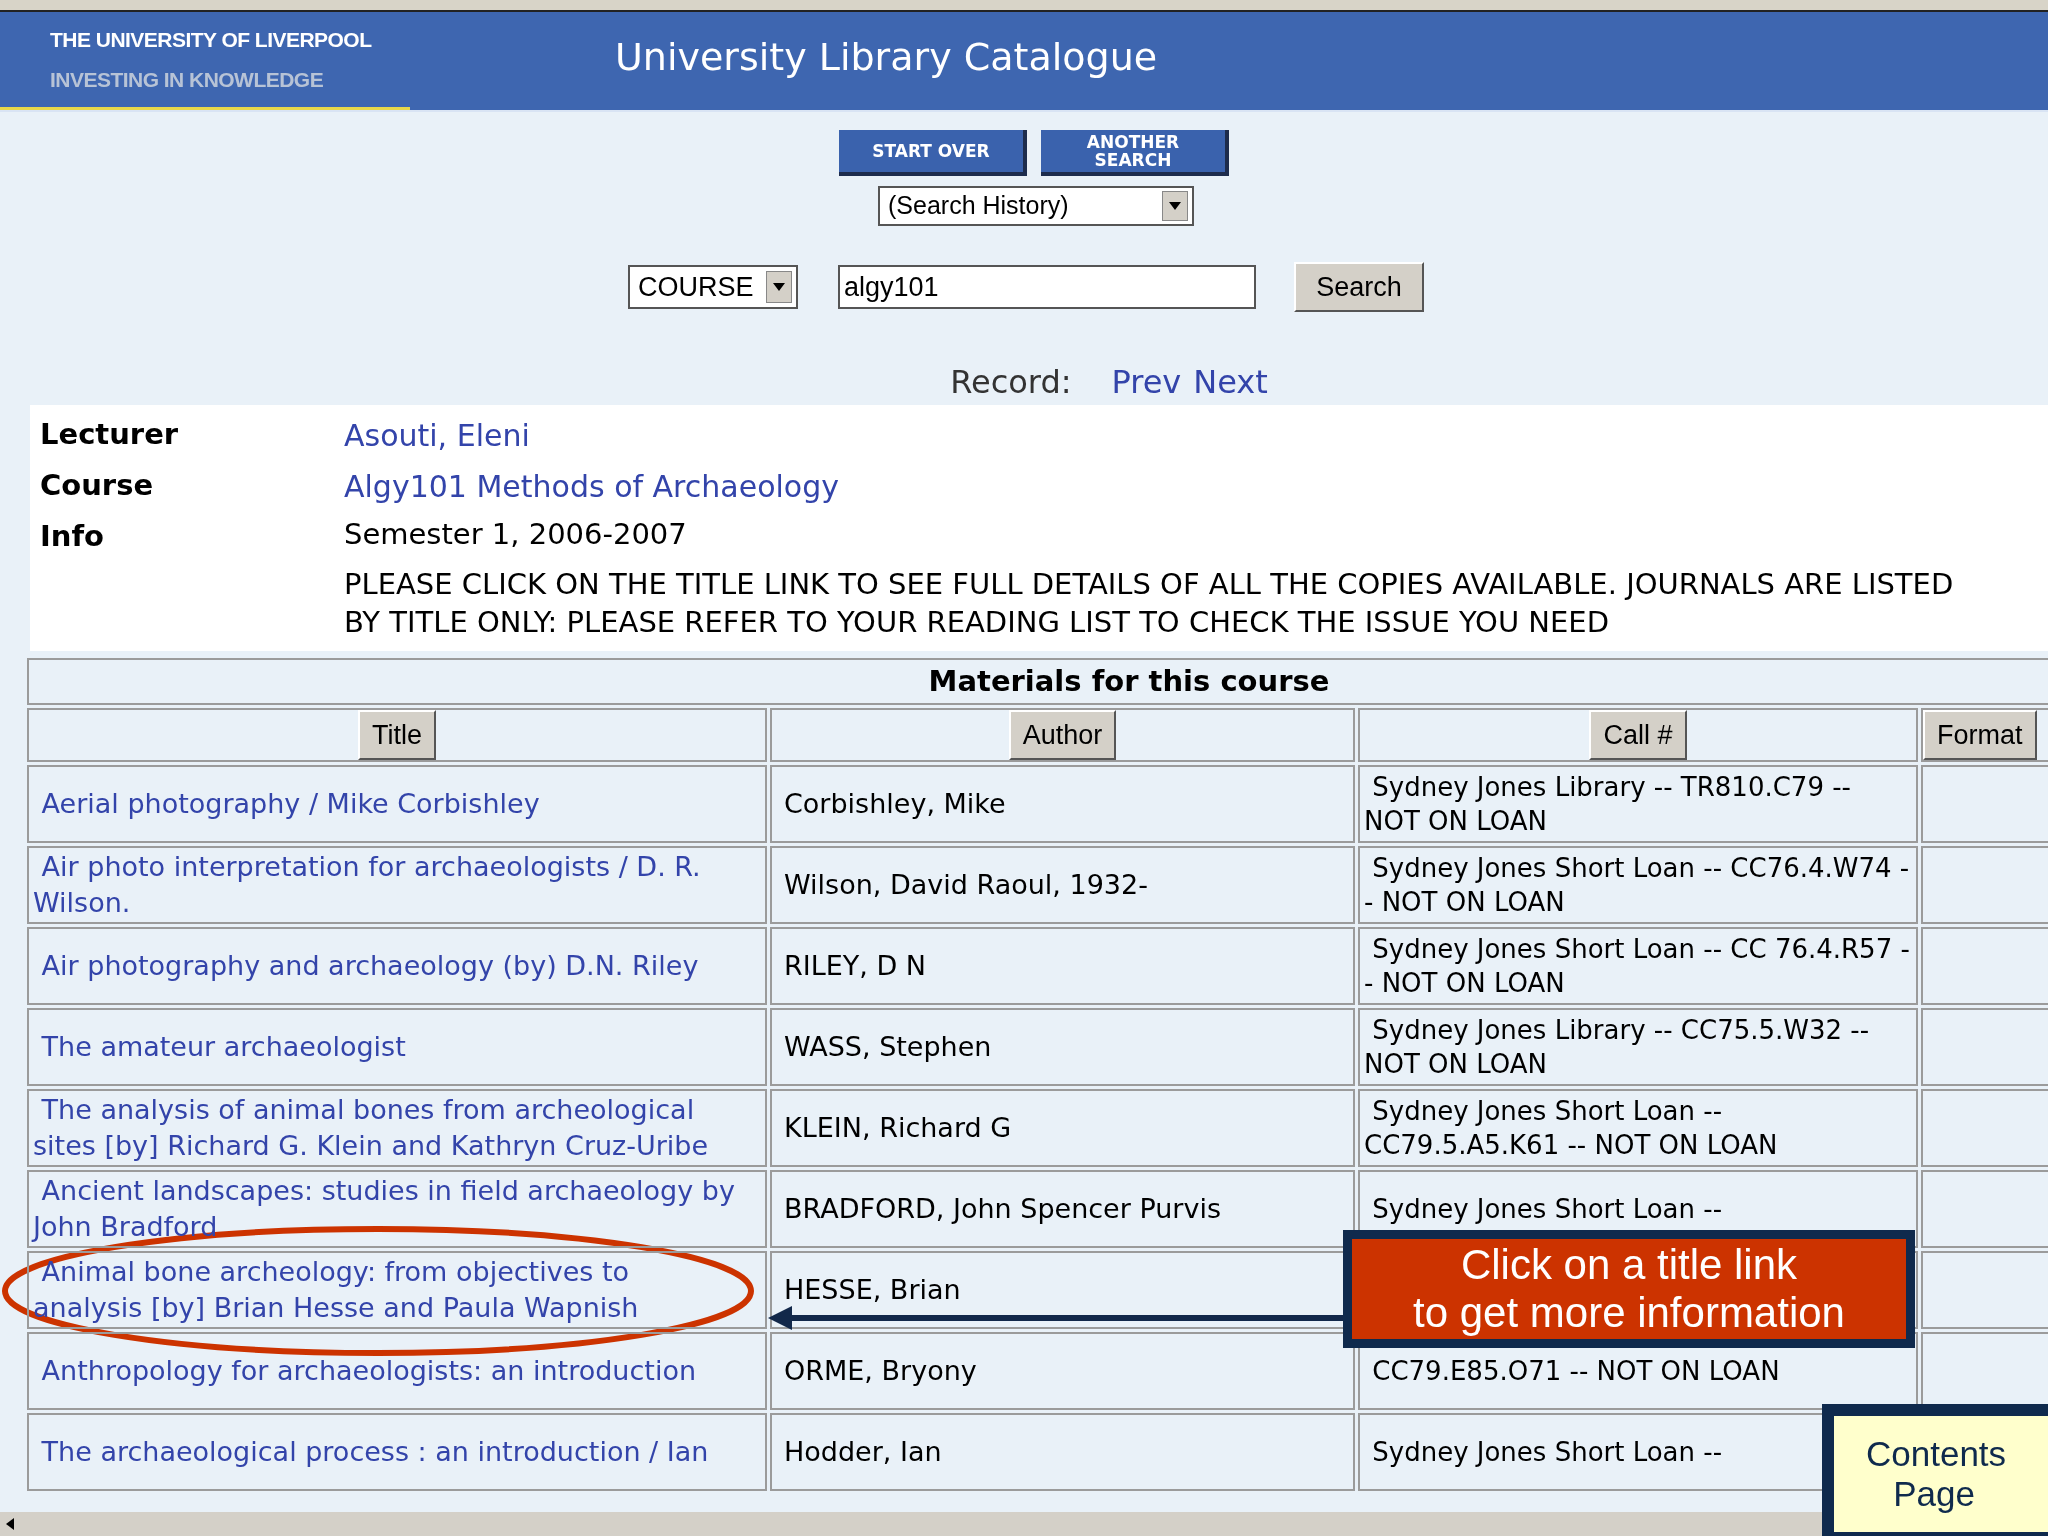 The image size is (2048, 1536). What do you see at coordinates (1629, 1265) in the screenshot?
I see `callout-text: Click on a title link` at bounding box center [1629, 1265].